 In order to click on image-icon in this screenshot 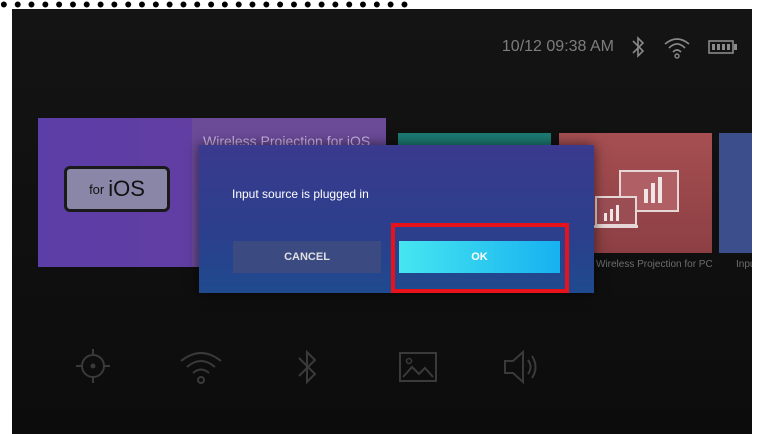, I will do `click(418, 369)`.